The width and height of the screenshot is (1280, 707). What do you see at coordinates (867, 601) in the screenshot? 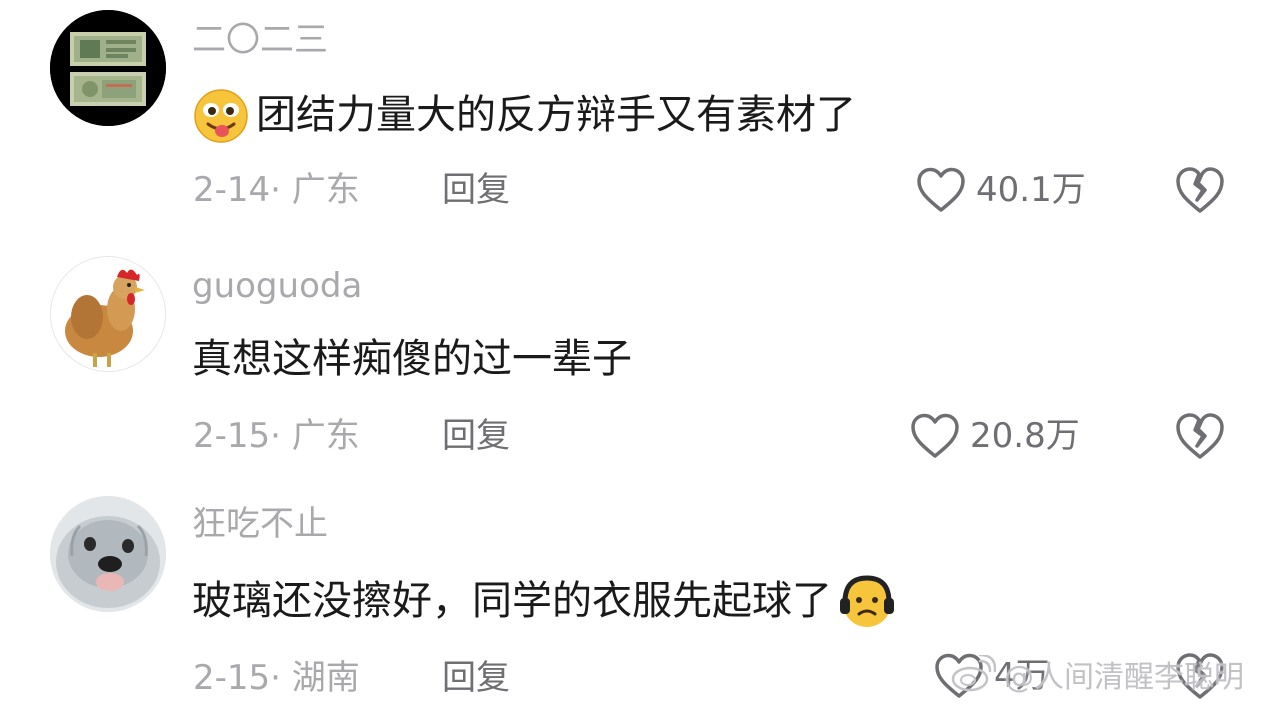
I see `headphones-sad-face-emoji` at bounding box center [867, 601].